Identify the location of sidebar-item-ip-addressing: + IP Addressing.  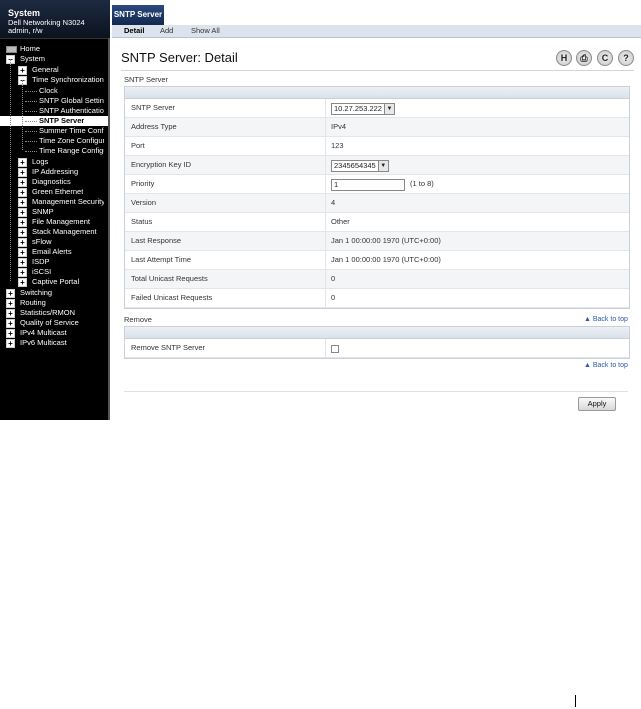
(54, 172).